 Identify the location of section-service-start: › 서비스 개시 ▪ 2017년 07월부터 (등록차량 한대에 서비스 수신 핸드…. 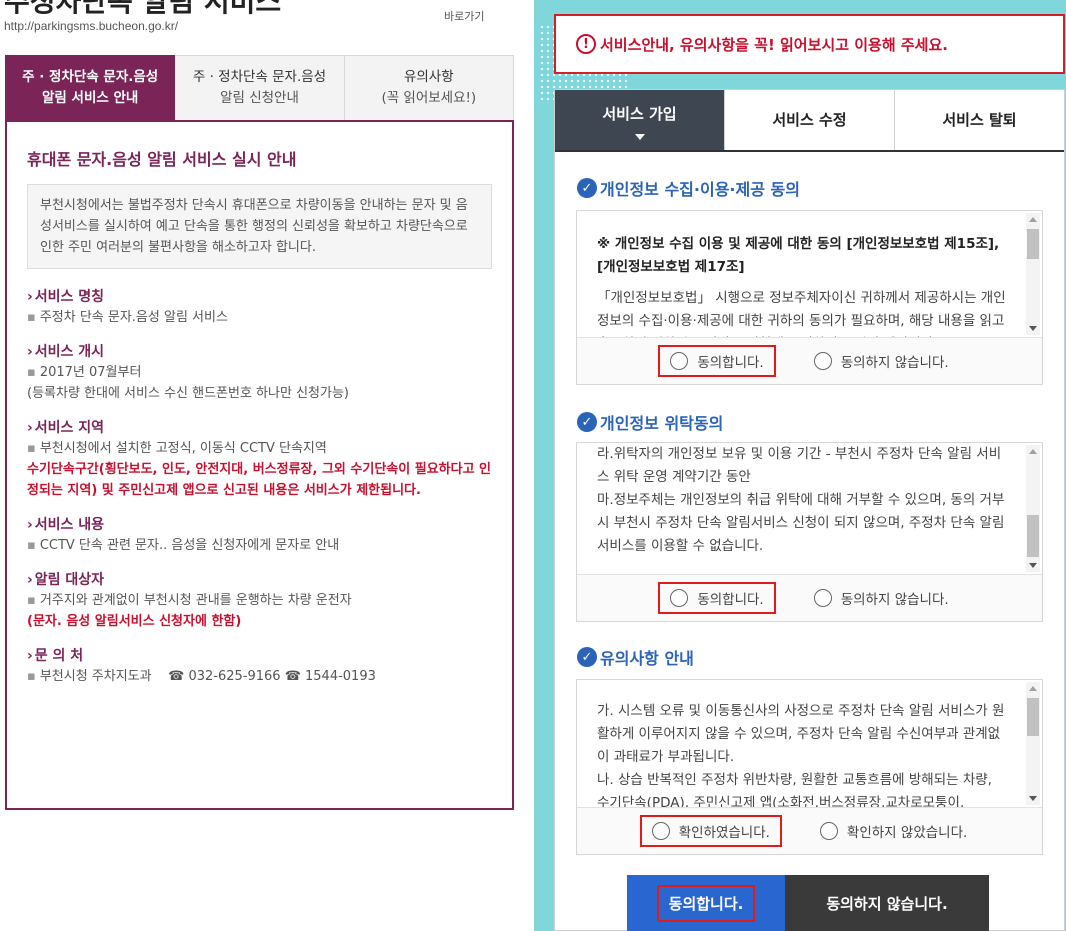
(259, 373).